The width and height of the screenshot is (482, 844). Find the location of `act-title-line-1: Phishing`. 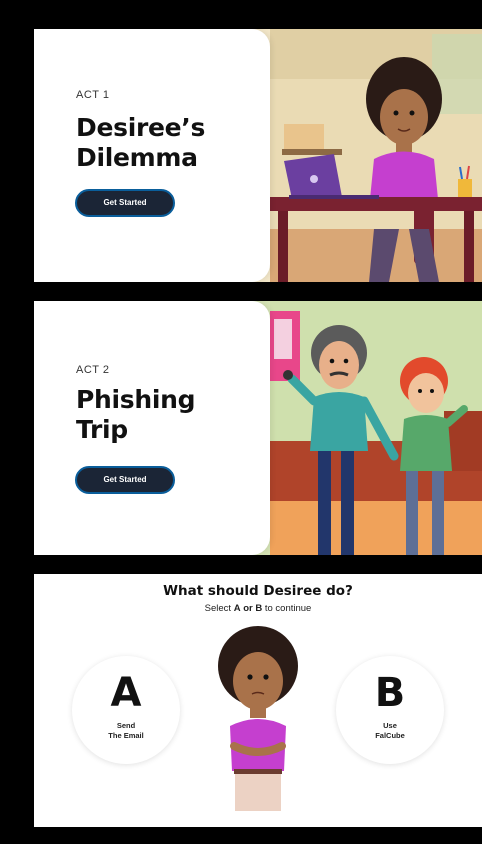

act-title-line-1: Phishing is located at coordinates (136, 399).